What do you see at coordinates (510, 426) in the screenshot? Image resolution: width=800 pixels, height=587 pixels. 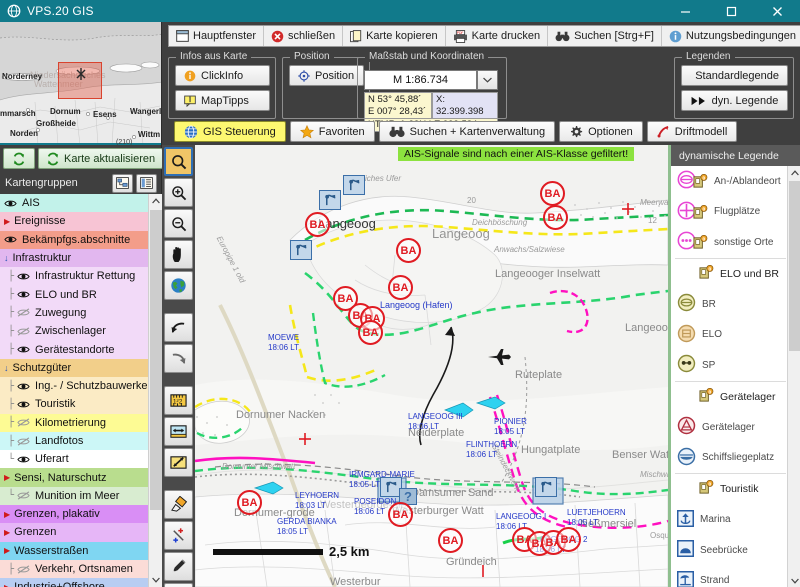 I see `ais-ship-label: PIONIER 18:05 LT` at bounding box center [510, 426].